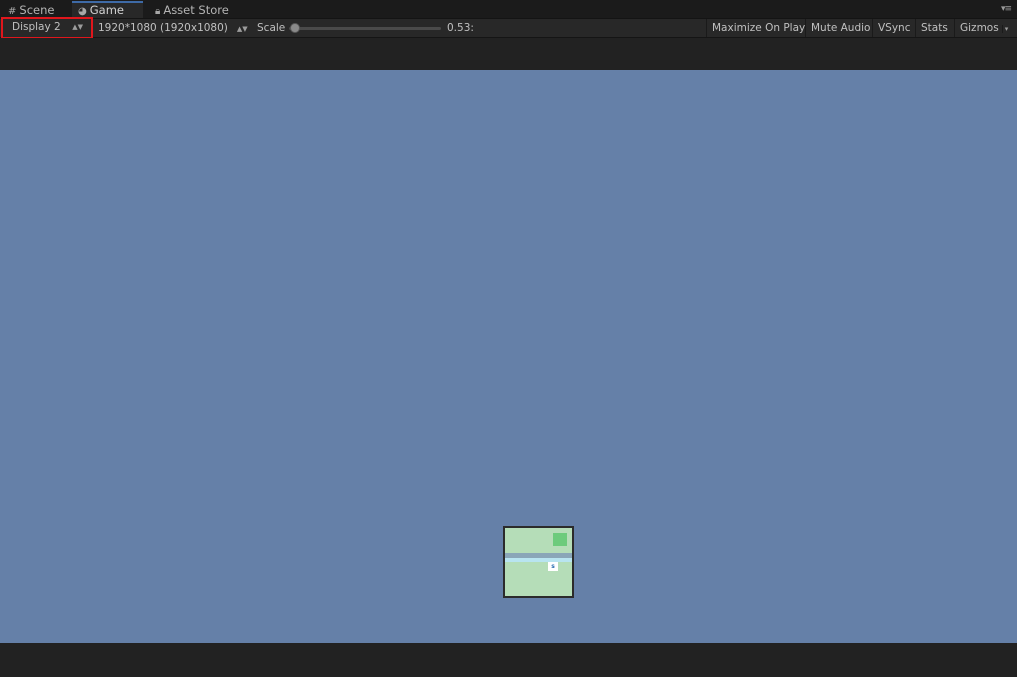 The height and width of the screenshot is (677, 1017). Describe the element at coordinates (271, 28) in the screenshot. I see `scale-label: Scale` at that location.